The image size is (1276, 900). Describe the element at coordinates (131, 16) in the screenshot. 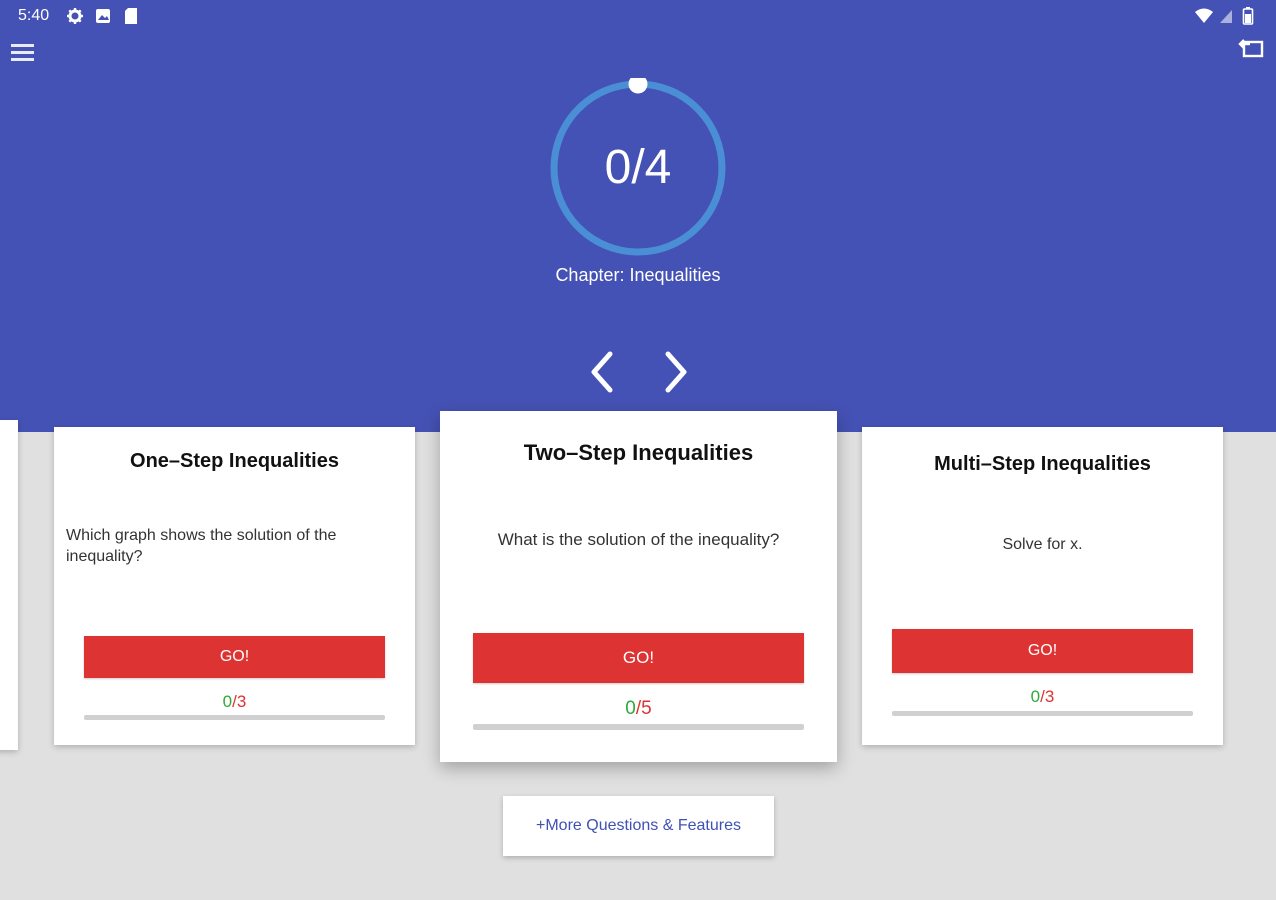

I see `sd-card-icon` at that location.